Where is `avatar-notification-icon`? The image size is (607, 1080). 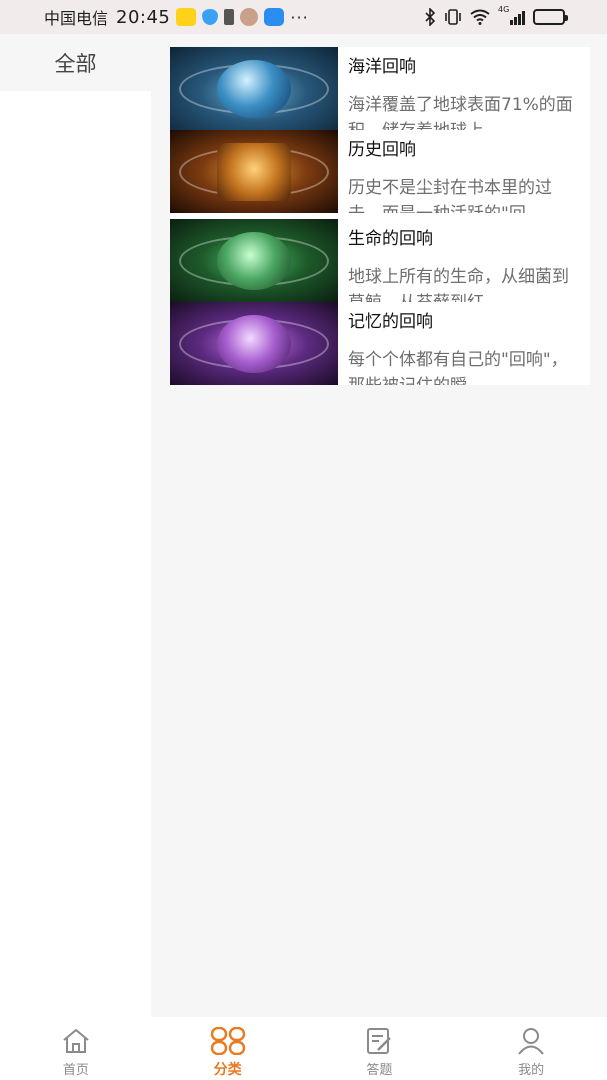
avatar-notification-icon is located at coordinates (249, 17).